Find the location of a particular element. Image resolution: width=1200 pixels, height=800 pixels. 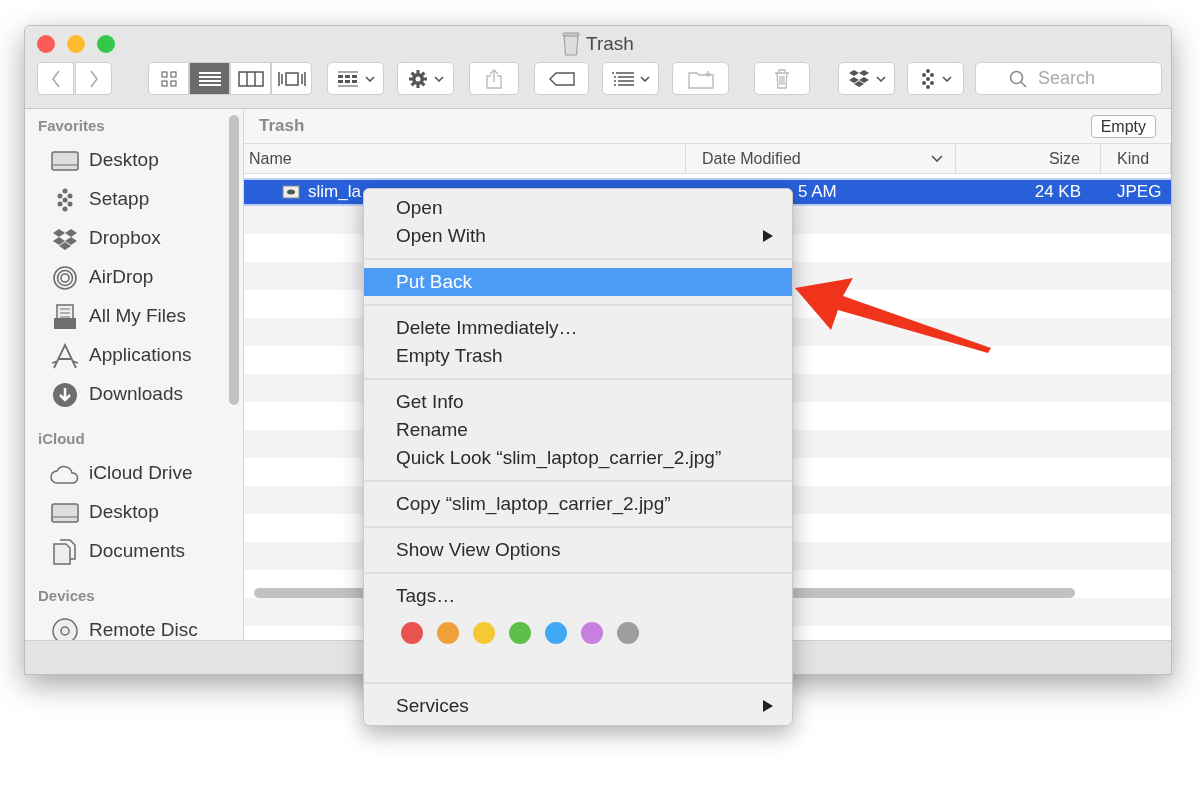

sidebar-section-title: Favorites is located at coordinates (71, 126).